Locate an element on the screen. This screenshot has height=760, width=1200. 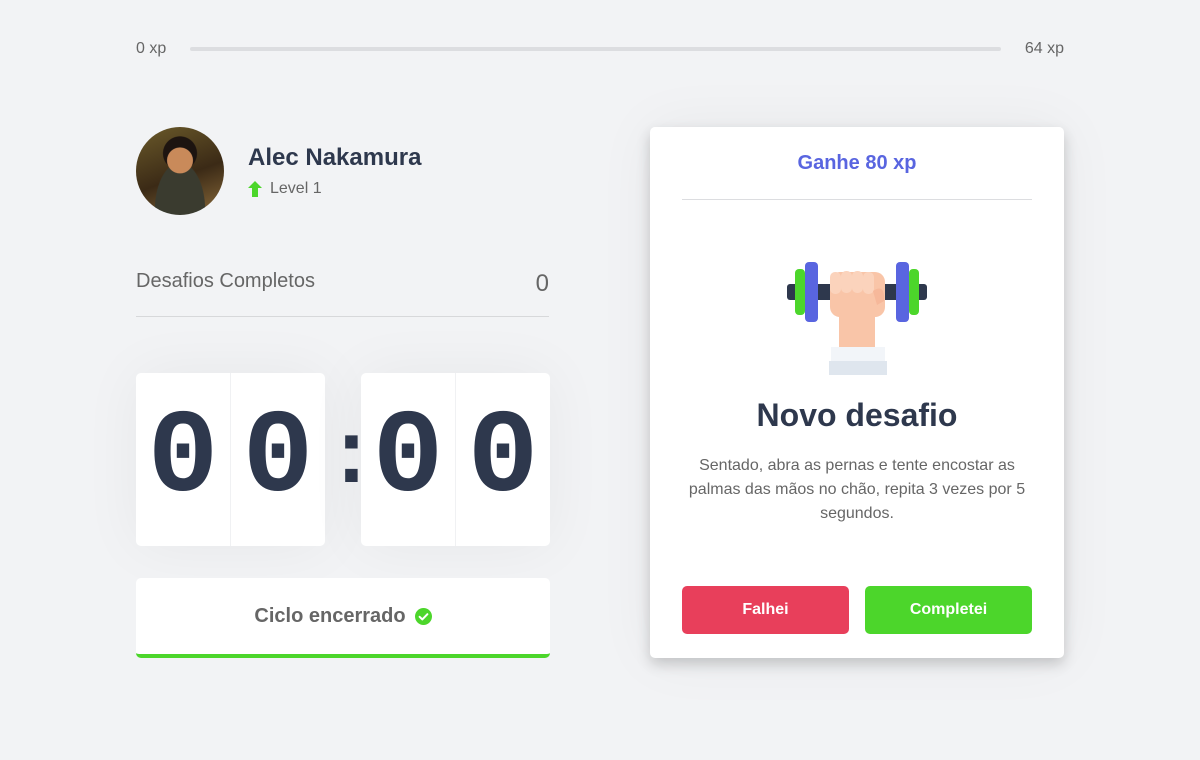
profile: Alec Nakamura Level 1 is located at coordinates (278, 171).